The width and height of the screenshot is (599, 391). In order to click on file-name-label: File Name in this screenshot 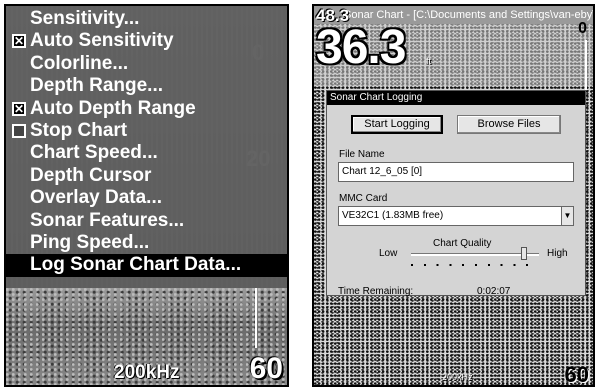, I will do `click(362, 154)`.